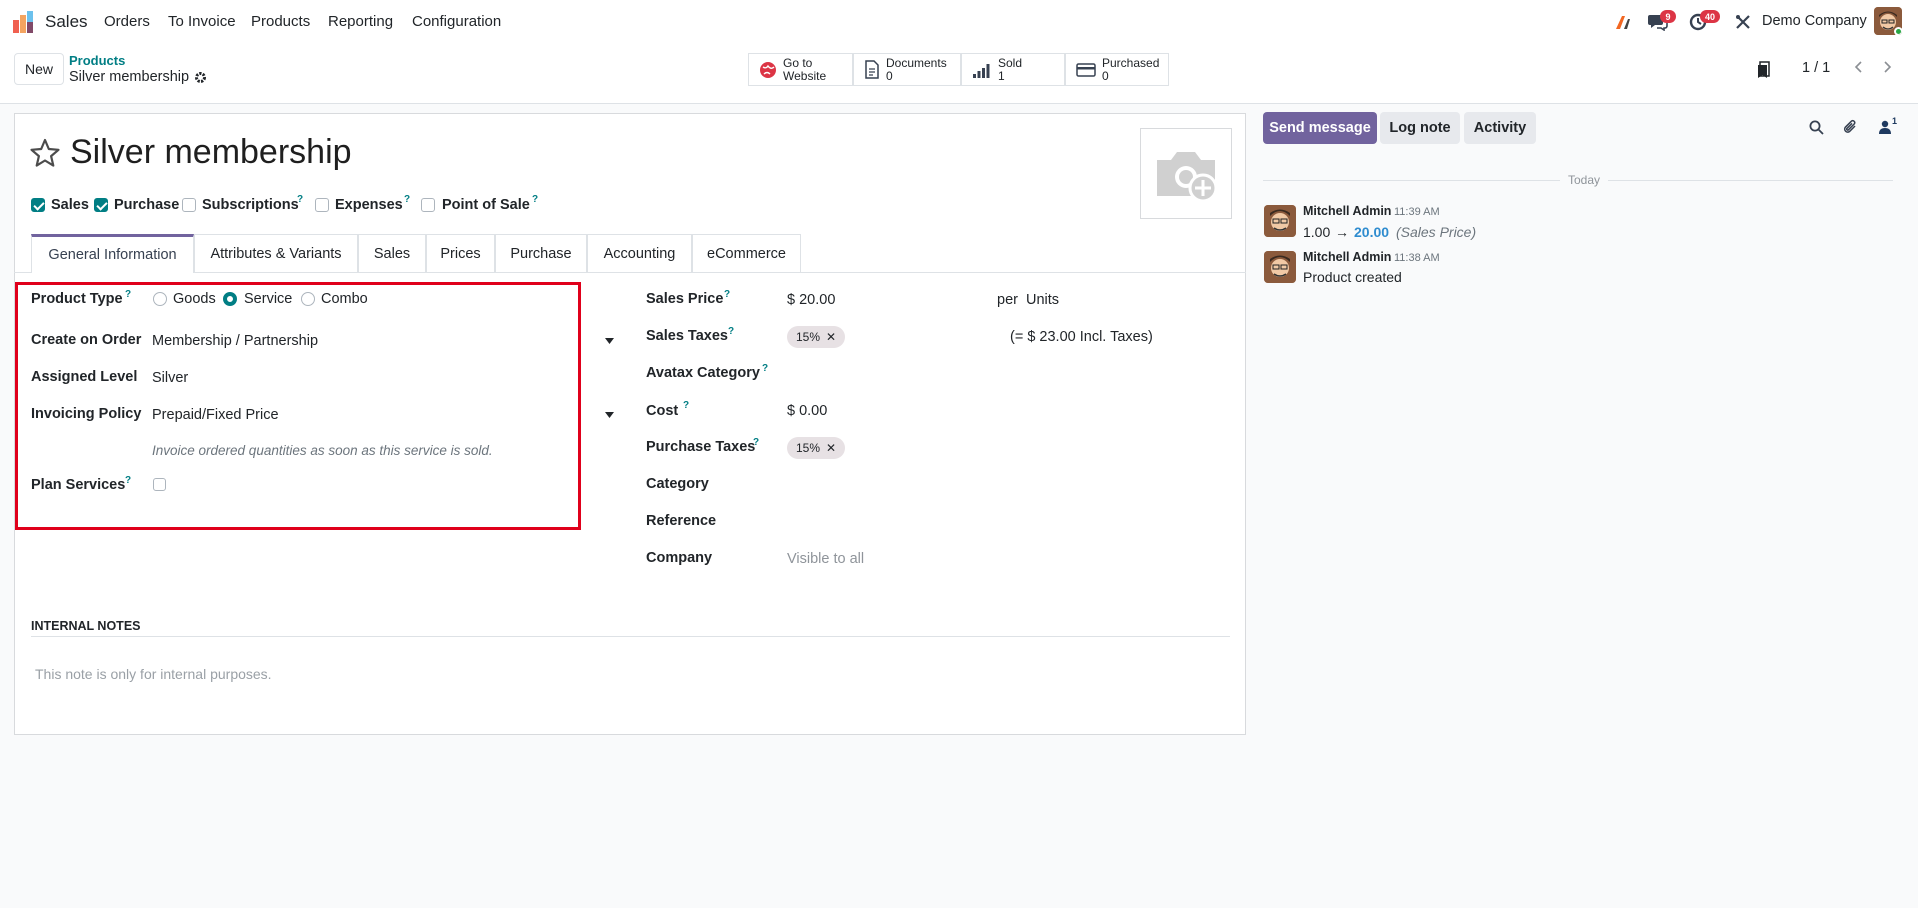  Describe the element at coordinates (1816, 127) in the screenshot. I see `search-icon` at that location.